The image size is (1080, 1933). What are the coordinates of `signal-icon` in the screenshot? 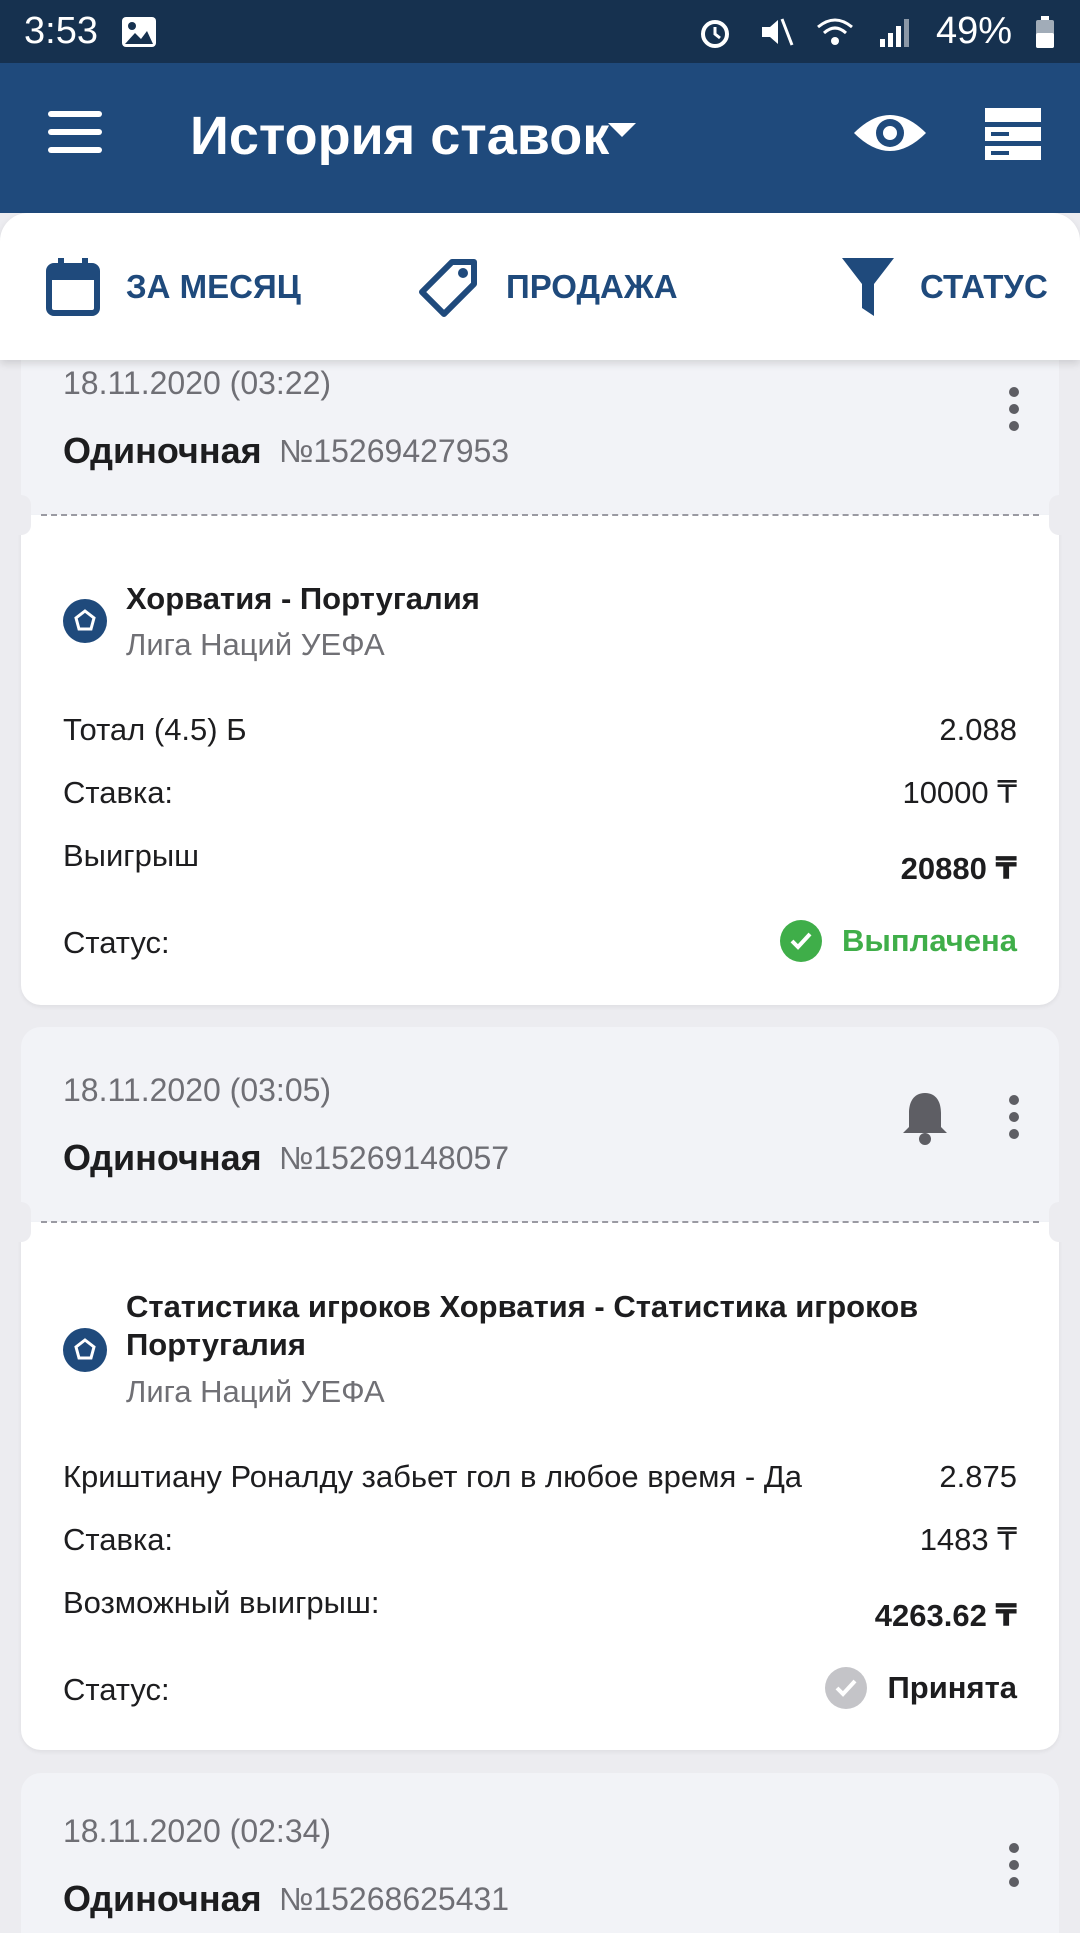 It's located at (894, 32).